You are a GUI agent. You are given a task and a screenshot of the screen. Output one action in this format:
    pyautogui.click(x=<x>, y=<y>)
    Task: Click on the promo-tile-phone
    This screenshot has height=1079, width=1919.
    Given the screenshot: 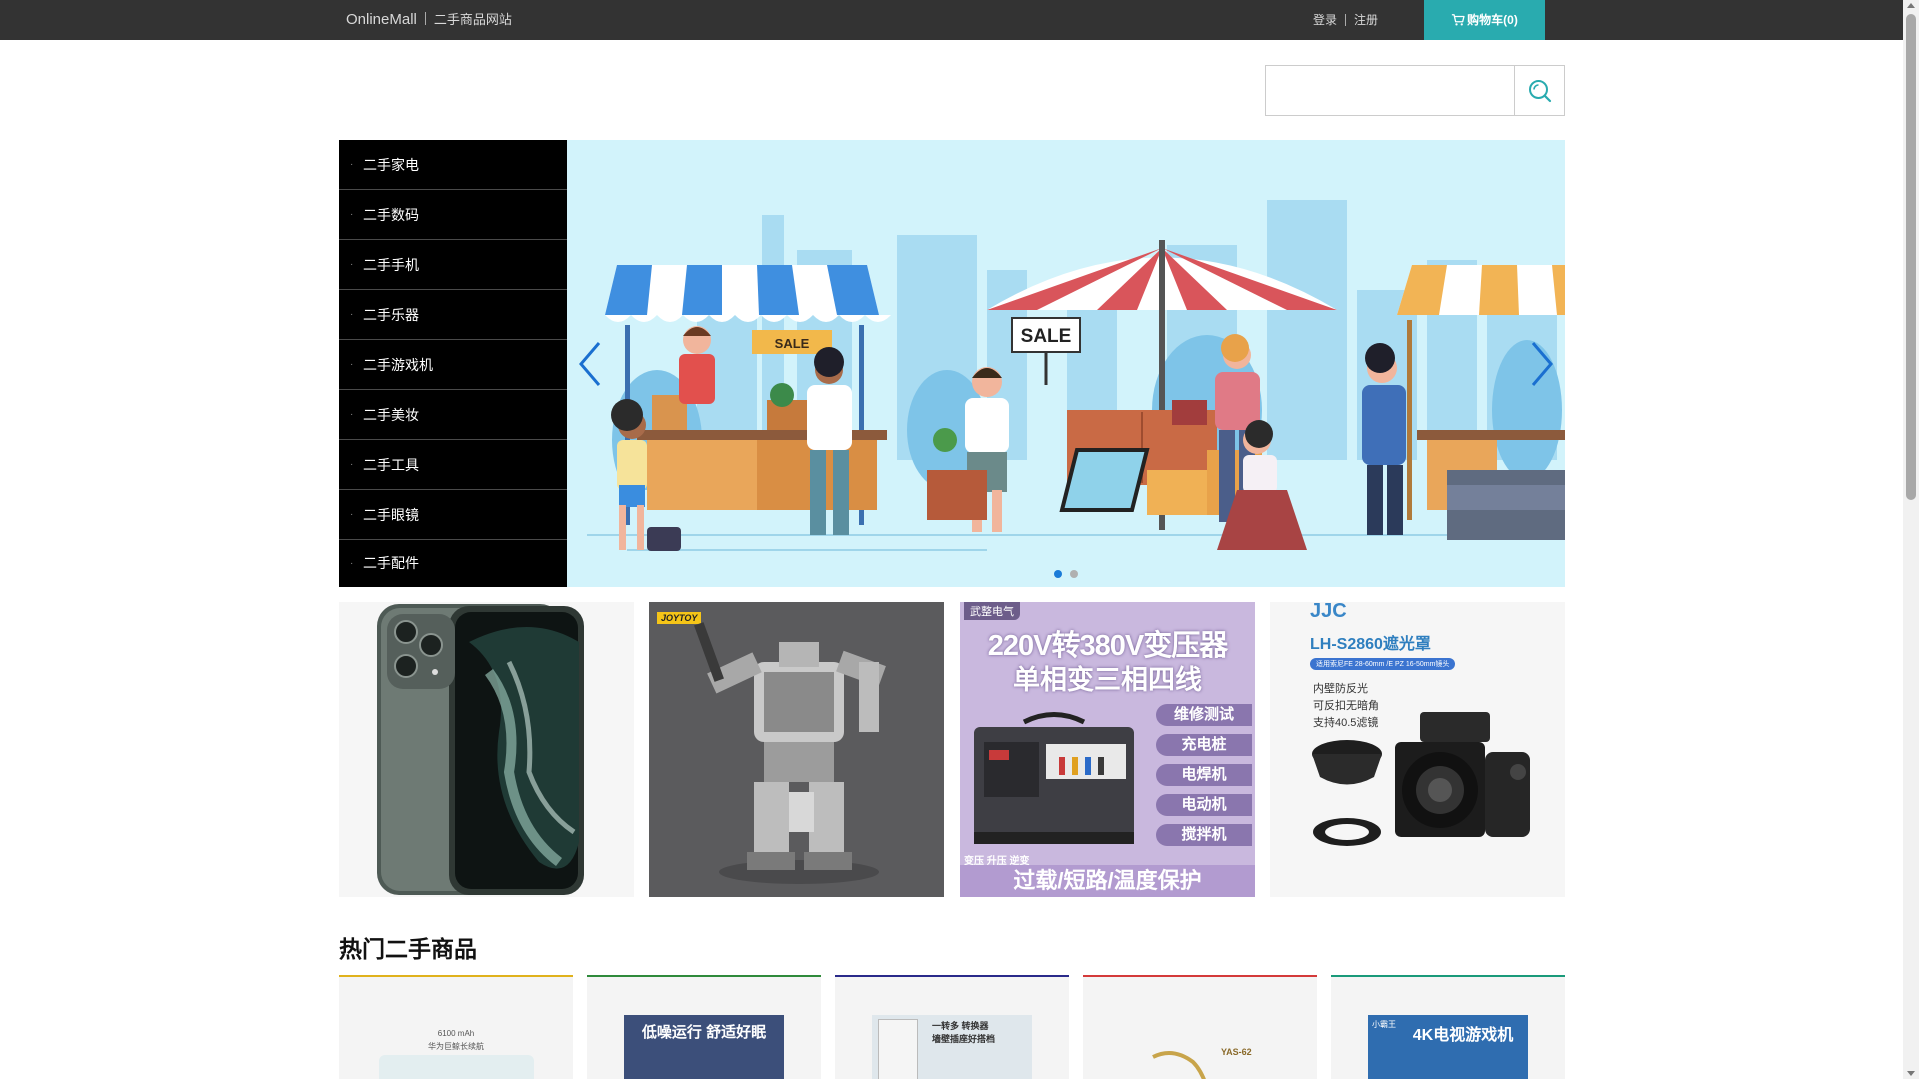 What is the action you would take?
    pyautogui.click(x=486, y=749)
    